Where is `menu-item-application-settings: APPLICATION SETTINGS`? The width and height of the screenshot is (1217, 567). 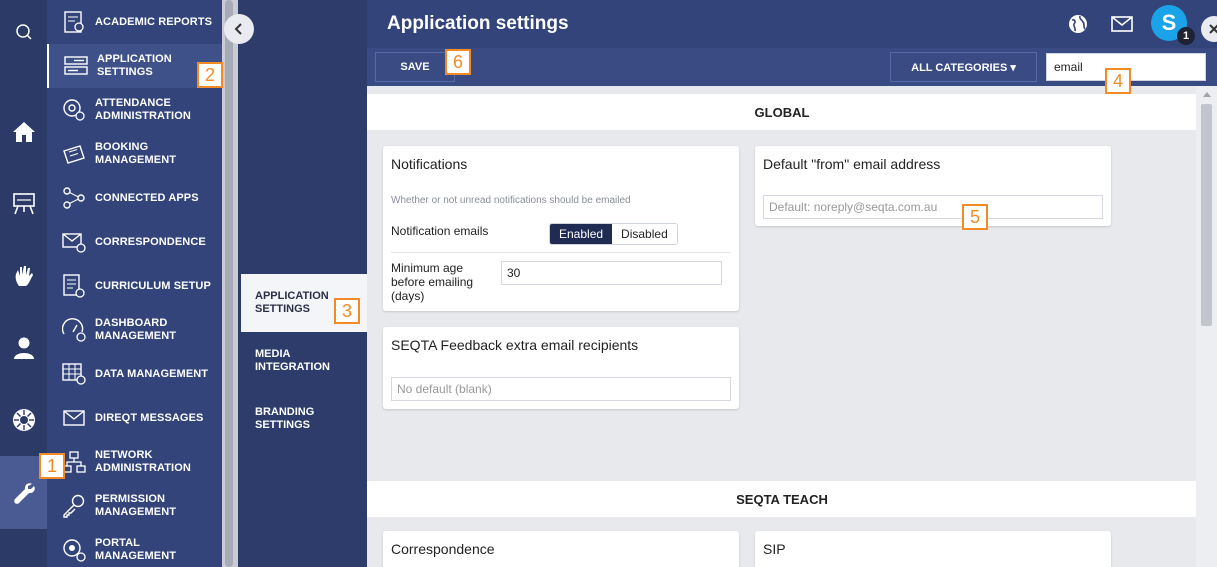
menu-item-application-settings: APPLICATION SETTINGS is located at coordinates (134, 66).